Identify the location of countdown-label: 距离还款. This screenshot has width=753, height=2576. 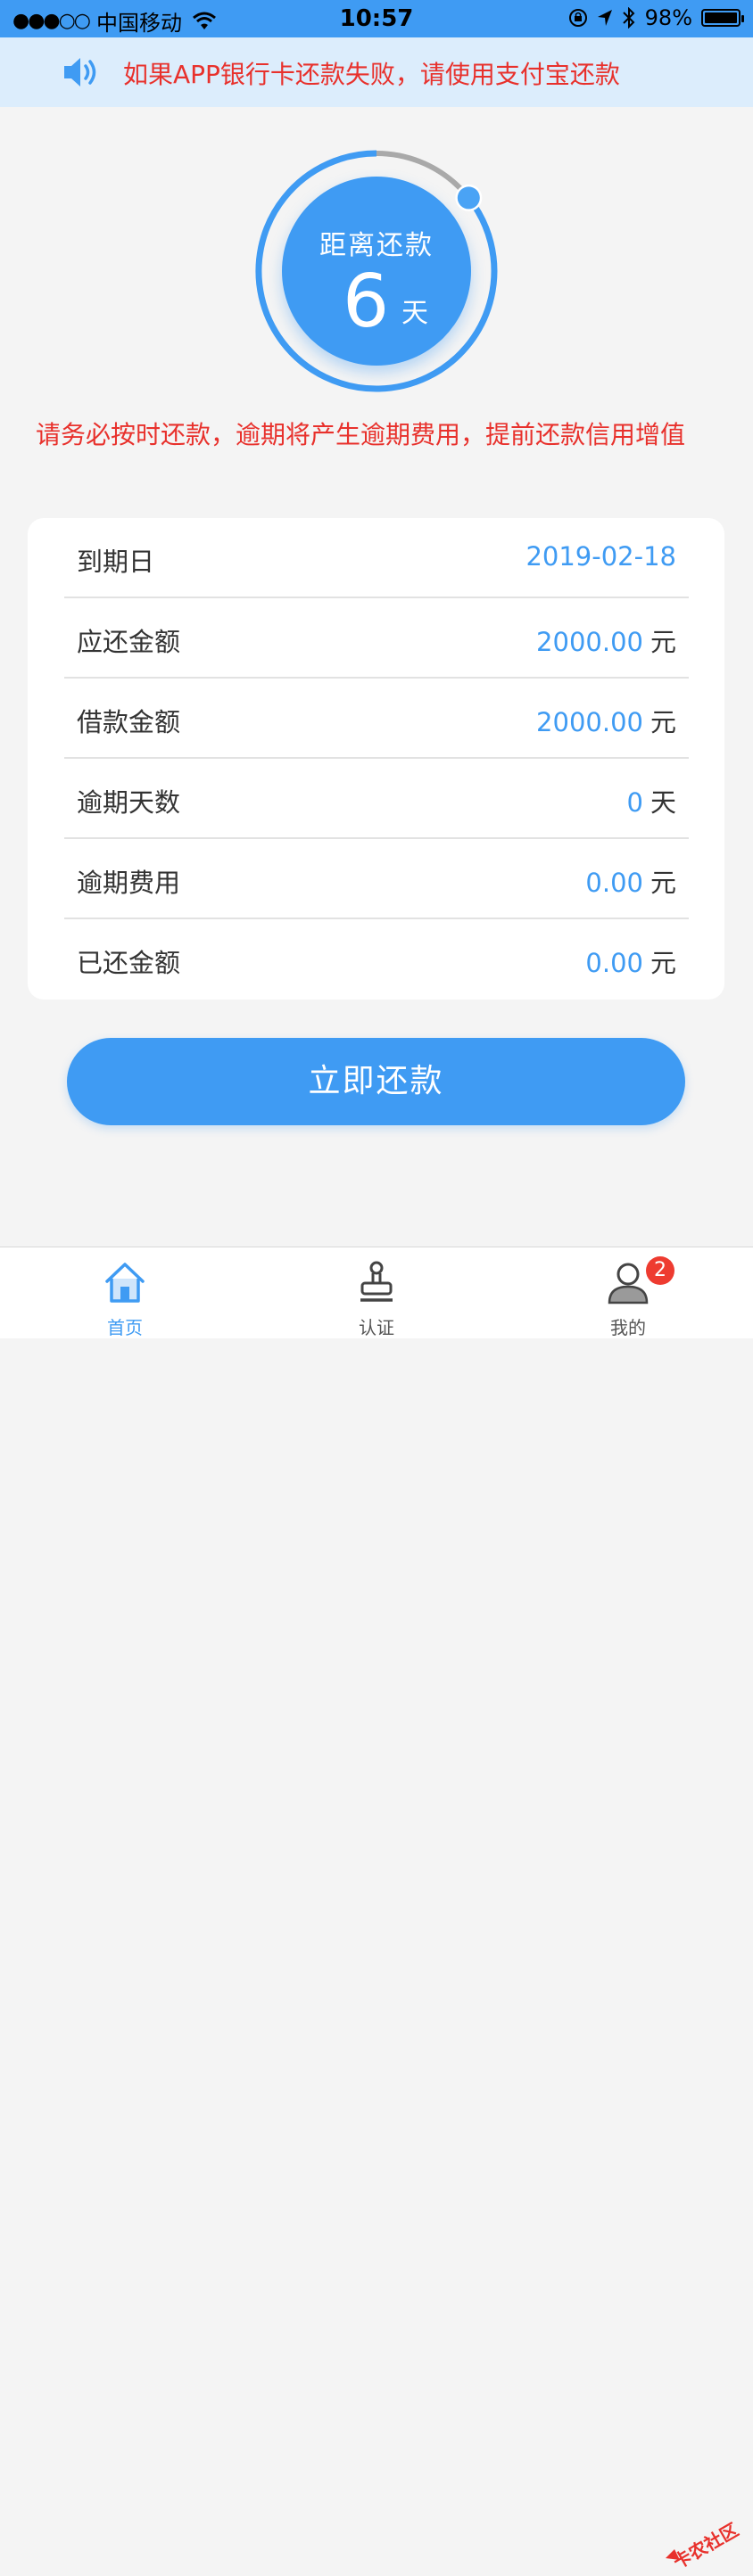
(376, 245).